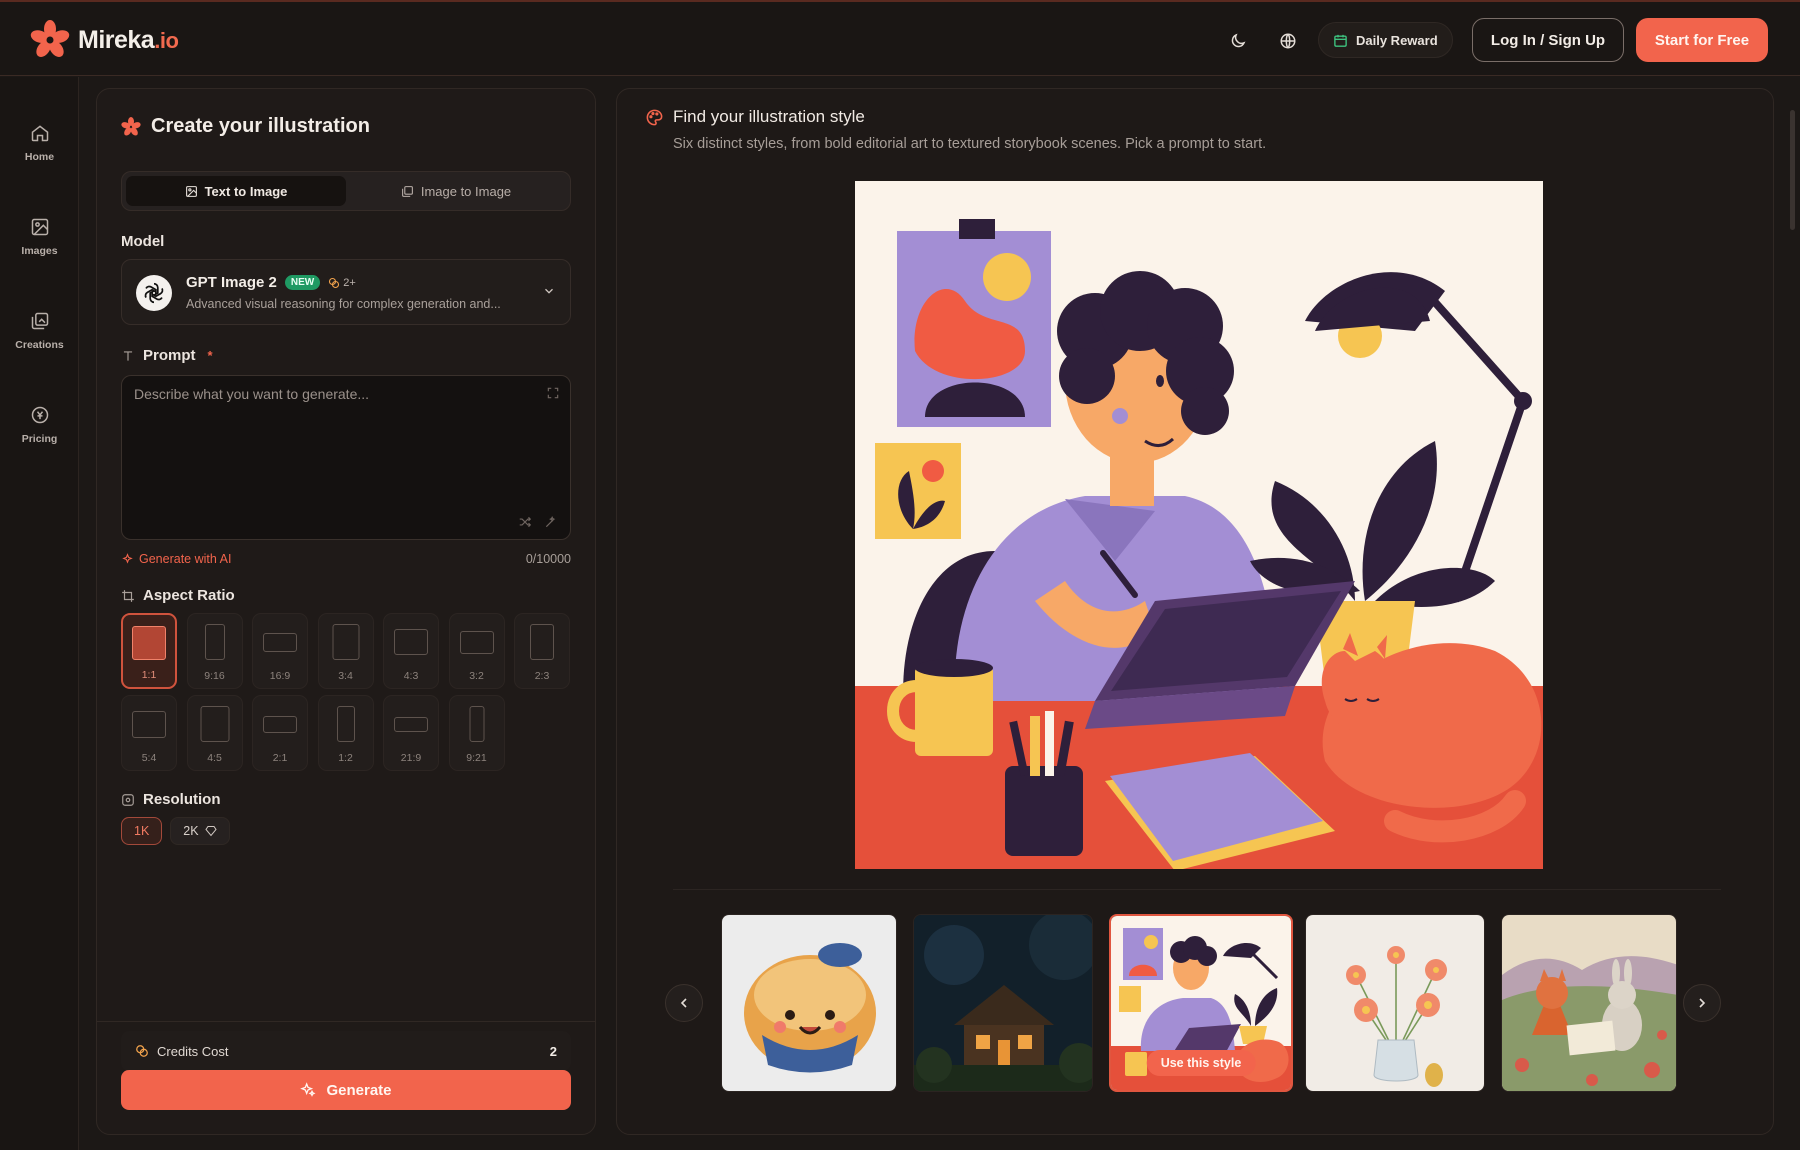  I want to click on aspect-ratio-4x3-button: 4:3, so click(411, 651).